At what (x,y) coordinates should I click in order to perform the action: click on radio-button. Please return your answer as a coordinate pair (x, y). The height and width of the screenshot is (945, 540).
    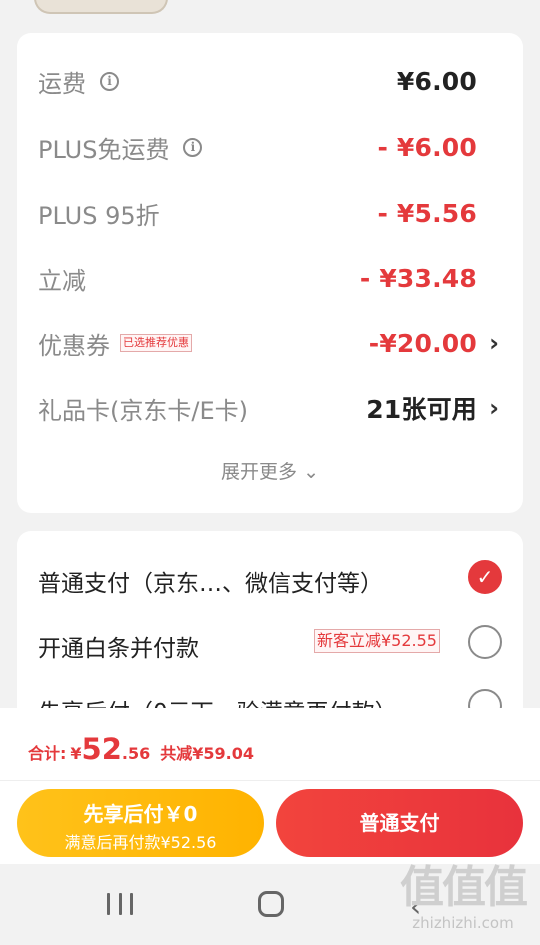
    Looking at the image, I should click on (485, 642).